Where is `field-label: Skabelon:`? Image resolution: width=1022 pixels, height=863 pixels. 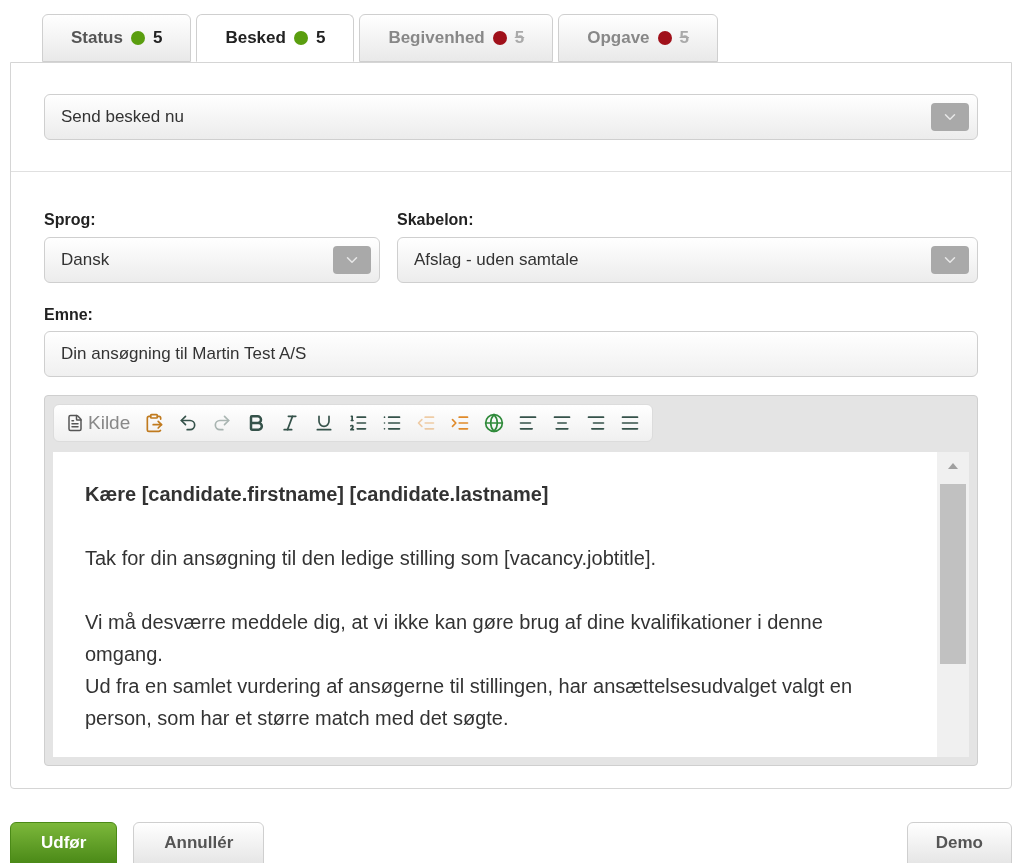 field-label: Skabelon: is located at coordinates (436, 220).